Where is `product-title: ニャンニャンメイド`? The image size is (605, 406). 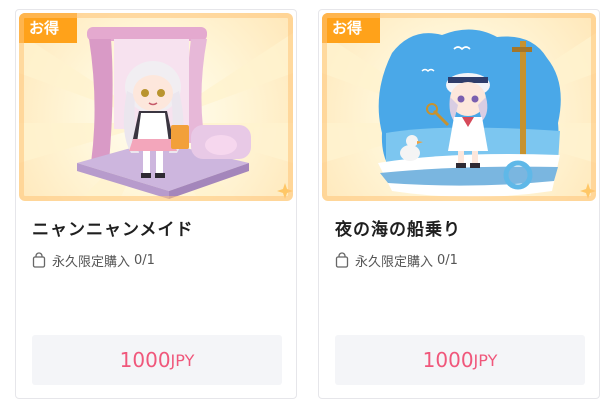 product-title: ニャンニャンメイド is located at coordinates (113, 230).